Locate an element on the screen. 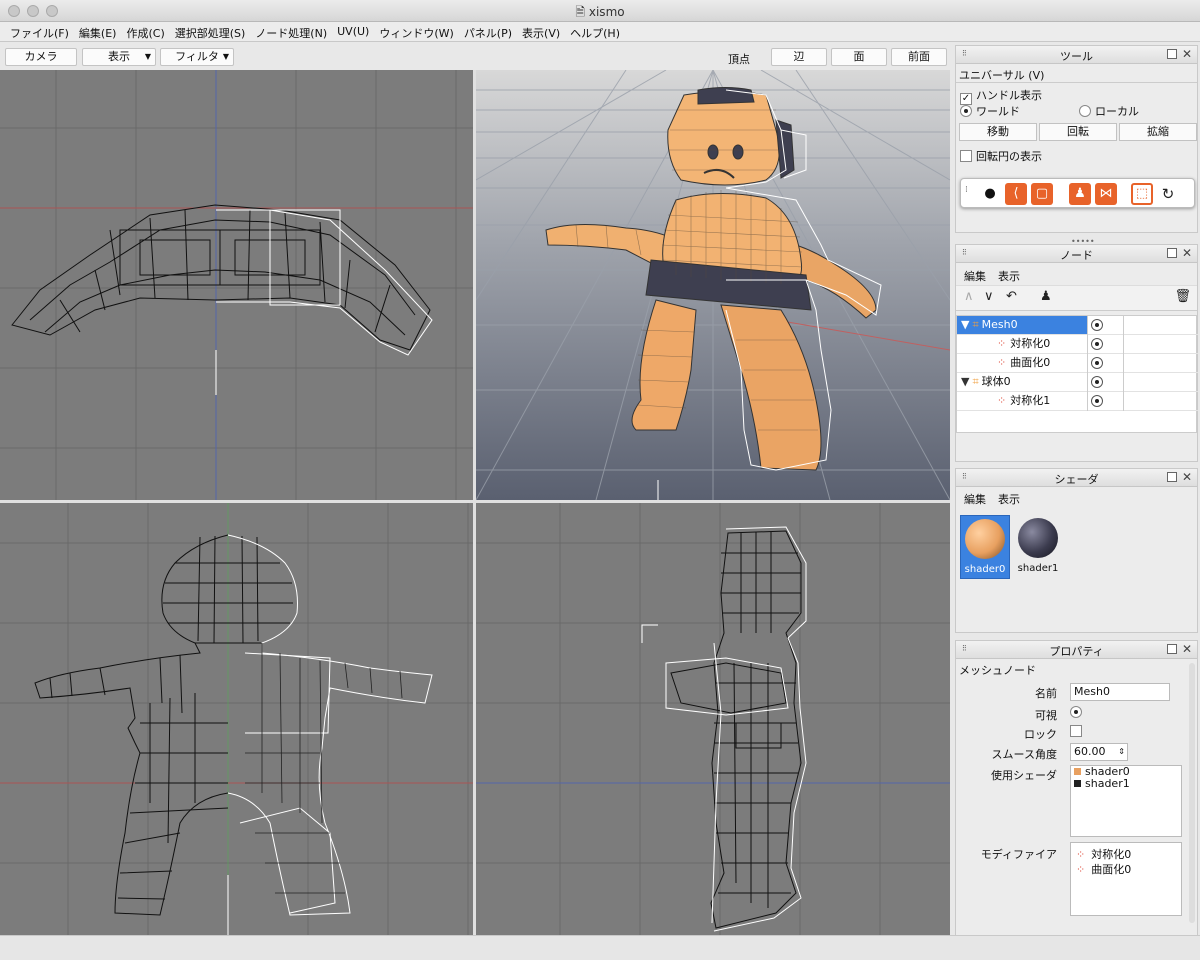 This screenshot has height=960, width=1200. vertex-mode-label: 頂点 is located at coordinates (739, 59).